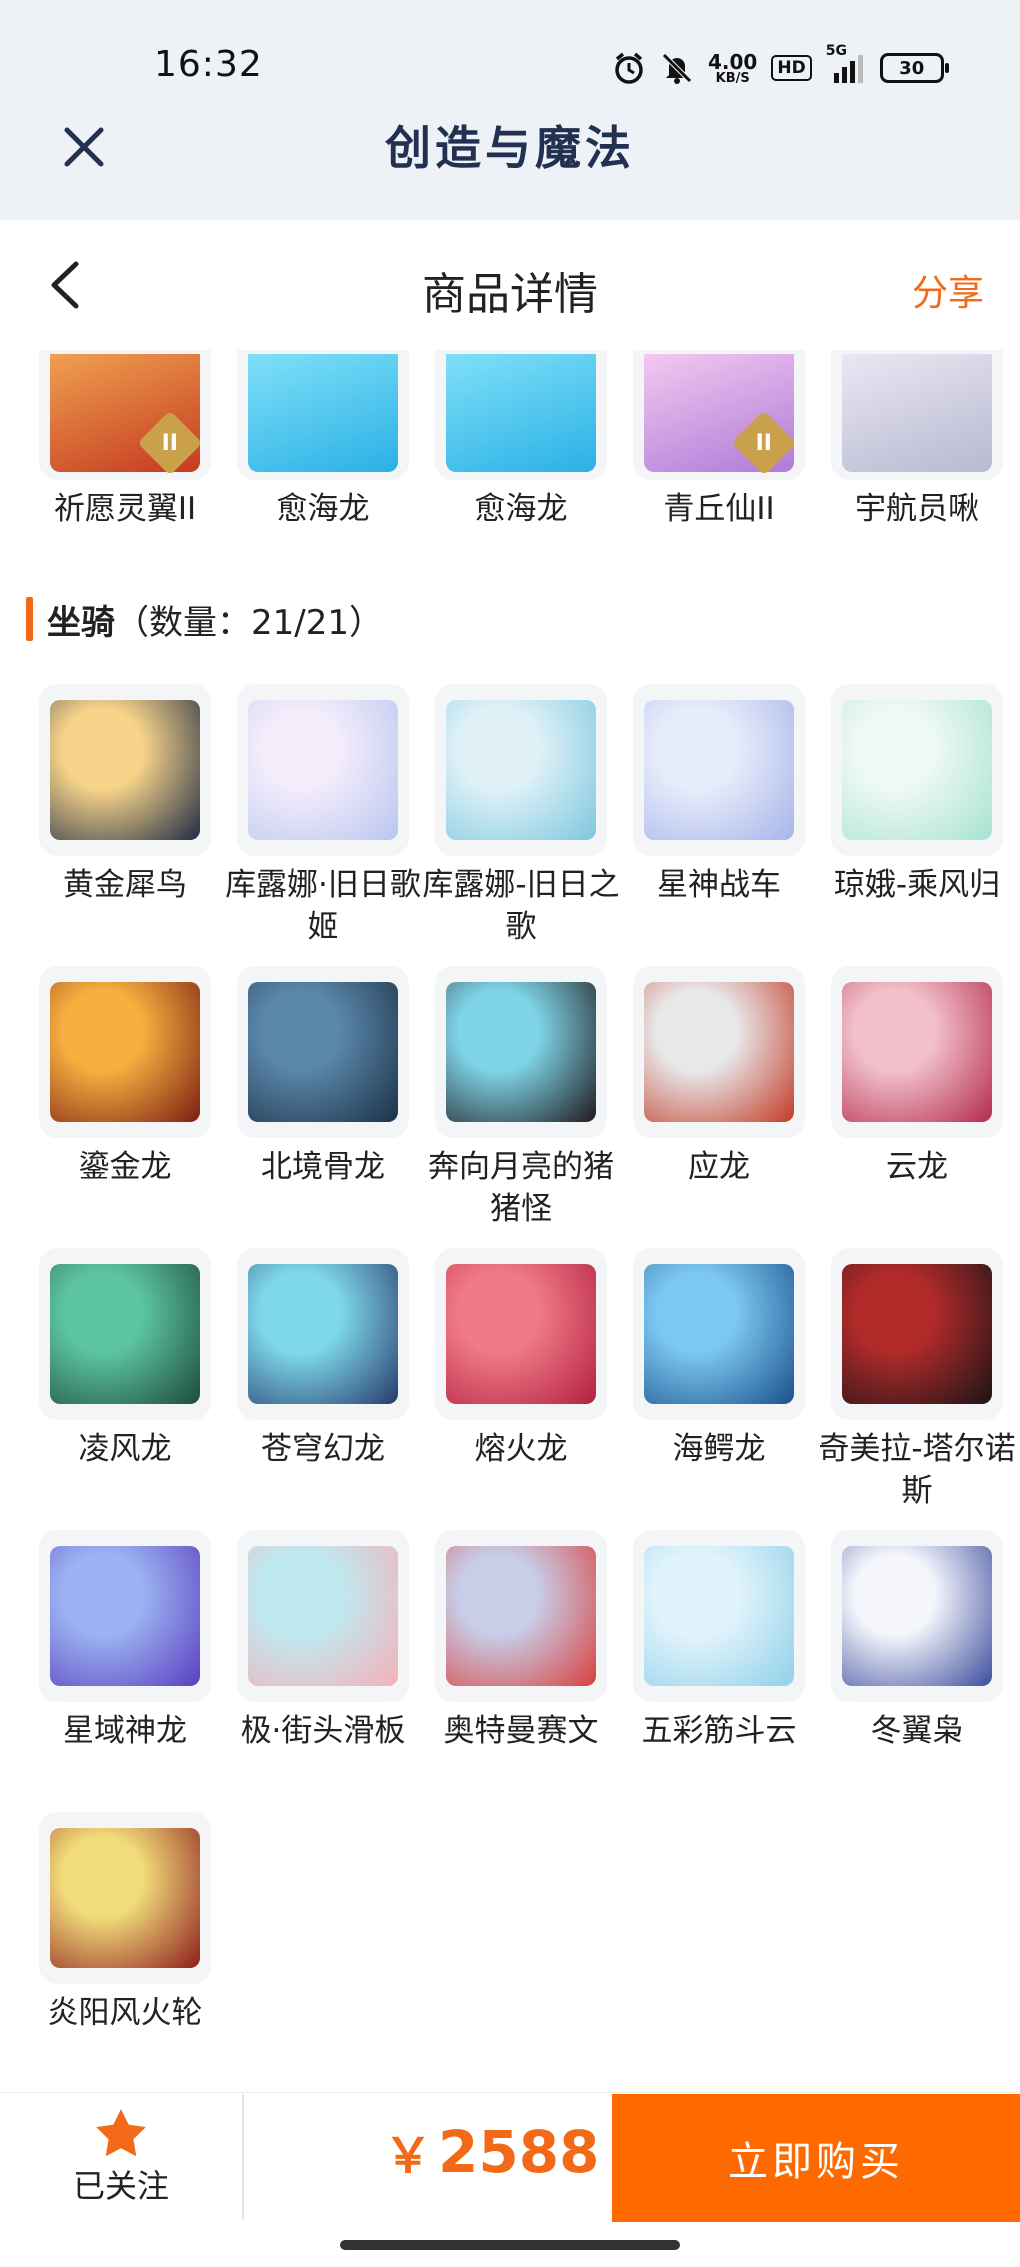 The height and width of the screenshot is (2267, 1020). What do you see at coordinates (521, 1449) in the screenshot?
I see `mount-label: 熔火龙` at bounding box center [521, 1449].